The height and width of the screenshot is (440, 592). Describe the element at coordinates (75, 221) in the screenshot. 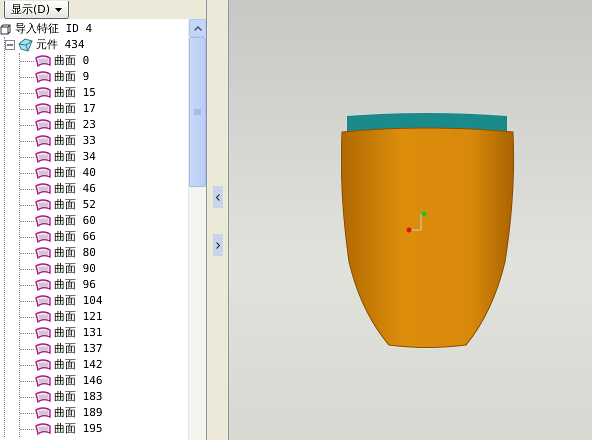

I see `tree-item: 曲面 60` at that location.